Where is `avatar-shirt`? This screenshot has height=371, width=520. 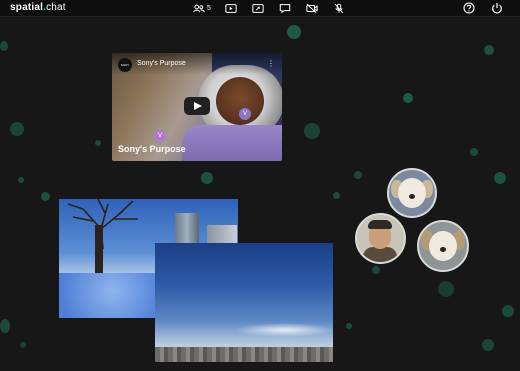
avatar-shirt is located at coordinates (380, 254).